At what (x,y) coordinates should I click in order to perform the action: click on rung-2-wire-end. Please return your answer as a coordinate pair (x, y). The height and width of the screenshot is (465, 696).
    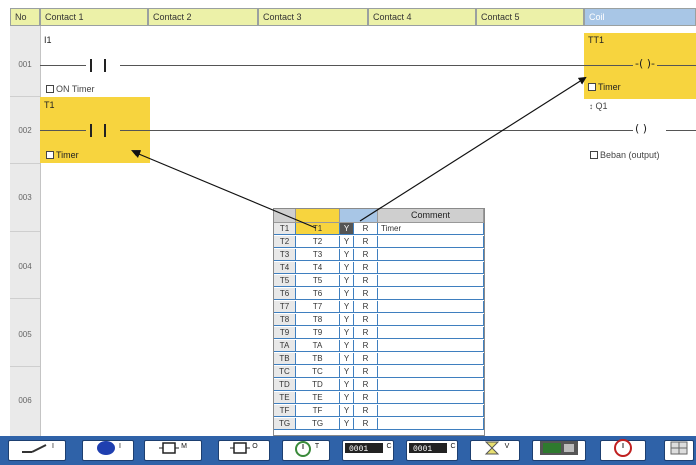
    Looking at the image, I should click on (681, 130).